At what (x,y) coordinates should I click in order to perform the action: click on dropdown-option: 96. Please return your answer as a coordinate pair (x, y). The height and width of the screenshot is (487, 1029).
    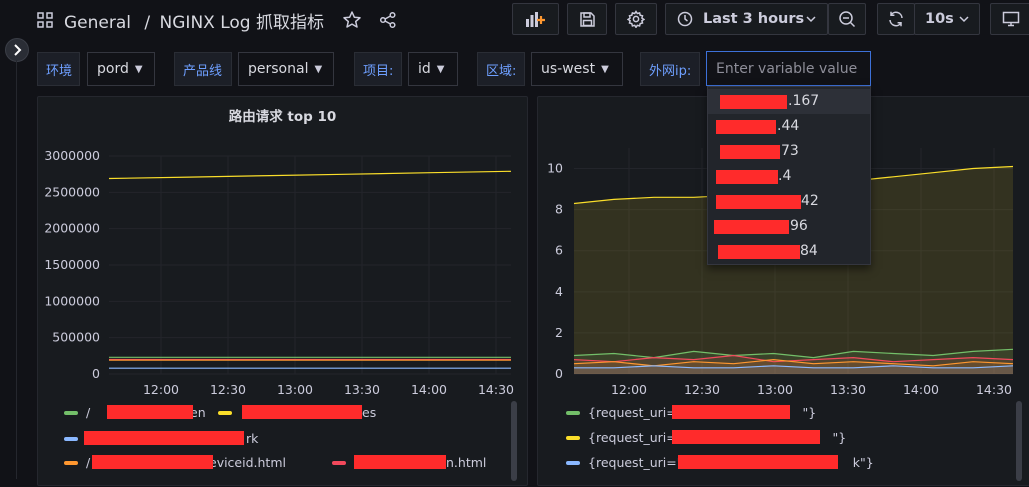
    Looking at the image, I should click on (789, 226).